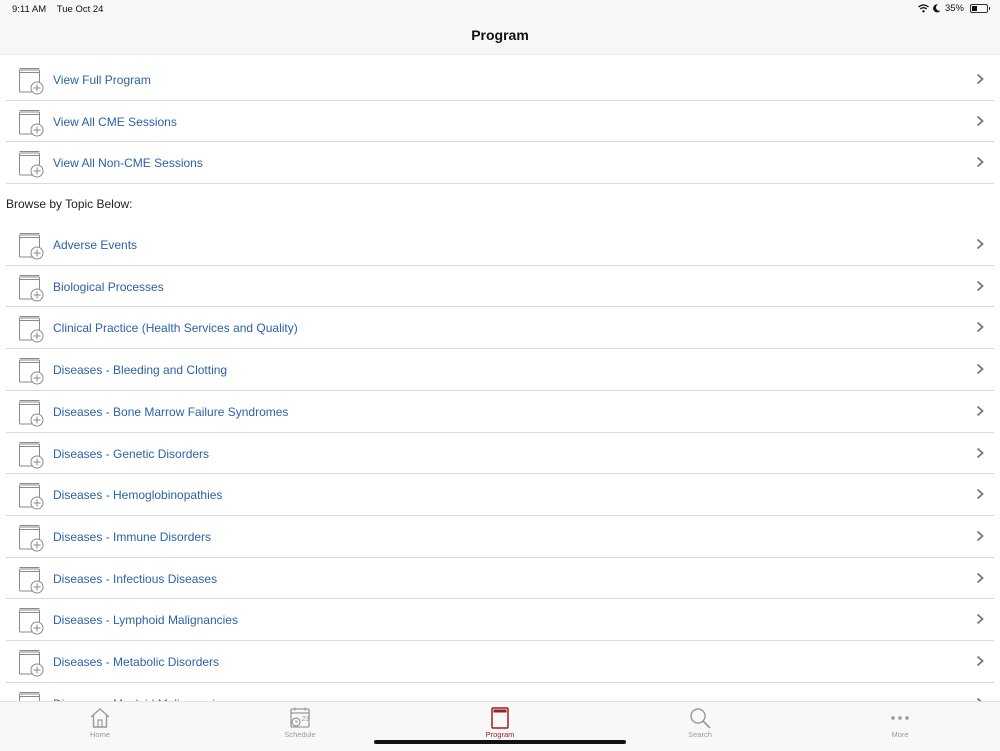 The width and height of the screenshot is (1000, 751). Describe the element at coordinates (300, 734) in the screenshot. I see `tab-schedule-label: Schedule` at that location.